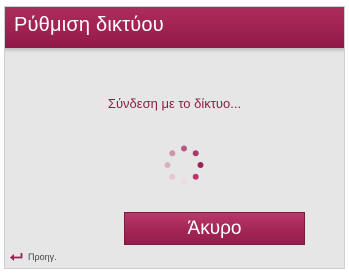 Image resolution: width=349 pixels, height=274 pixels. Describe the element at coordinates (42, 257) in the screenshot. I see `back-label: Προηγ.` at that location.